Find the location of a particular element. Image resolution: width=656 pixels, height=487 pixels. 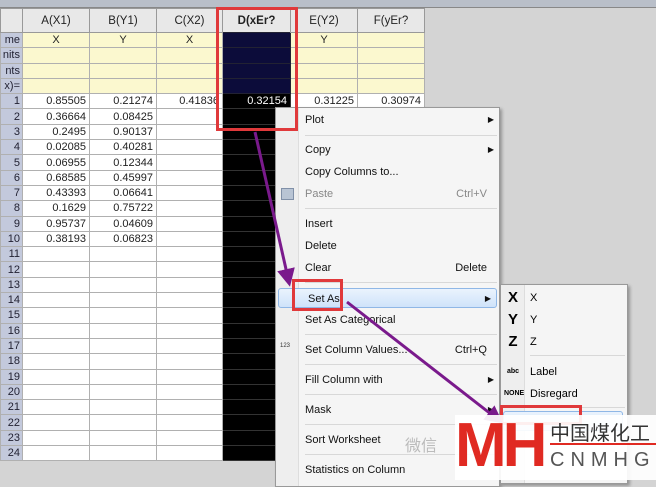

watermark-logo: MH 中国煤化工 CNMHG is located at coordinates (555, 447).